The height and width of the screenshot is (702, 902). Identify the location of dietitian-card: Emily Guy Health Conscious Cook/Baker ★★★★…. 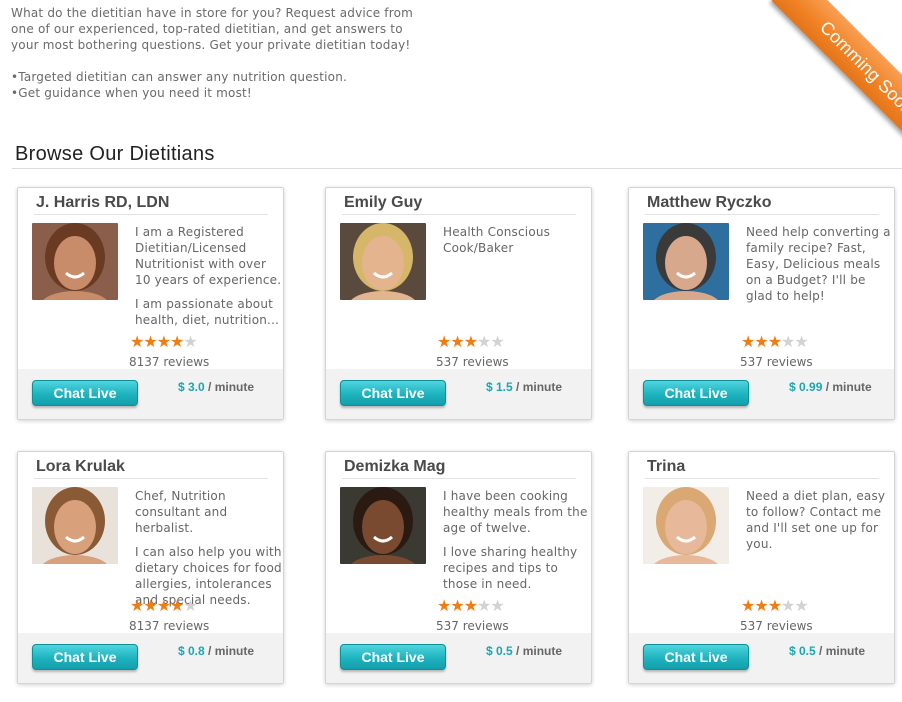
(458, 303).